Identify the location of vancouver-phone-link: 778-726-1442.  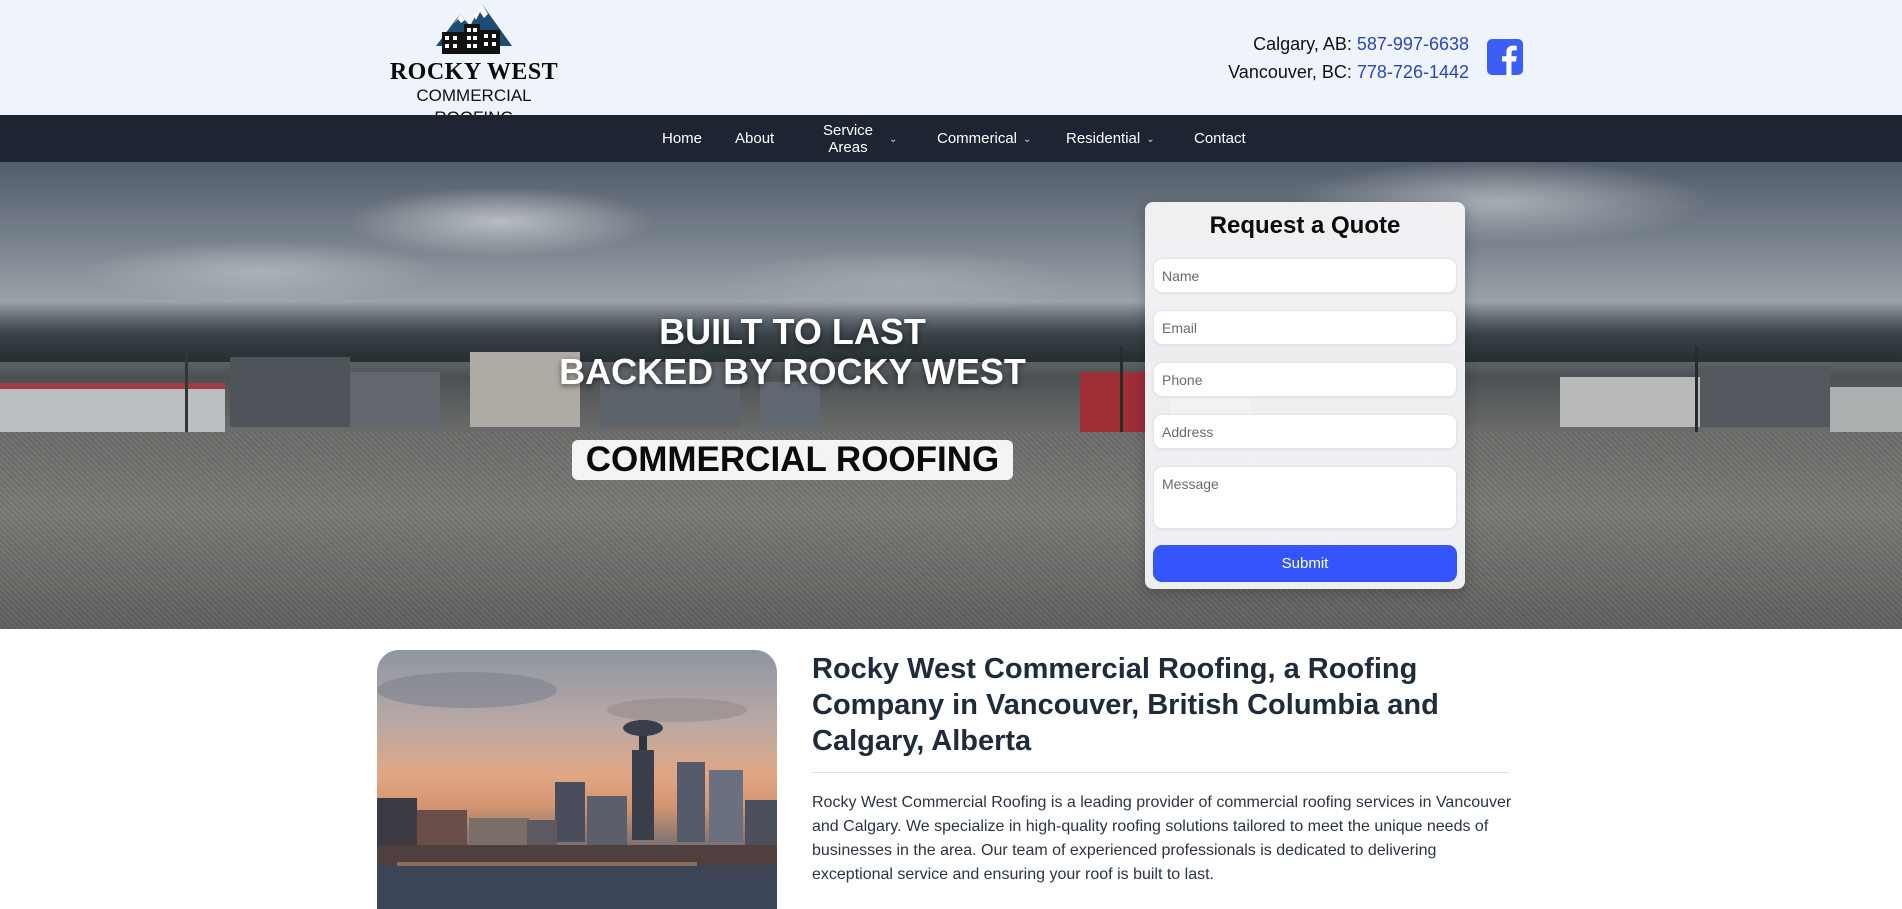
(1413, 72).